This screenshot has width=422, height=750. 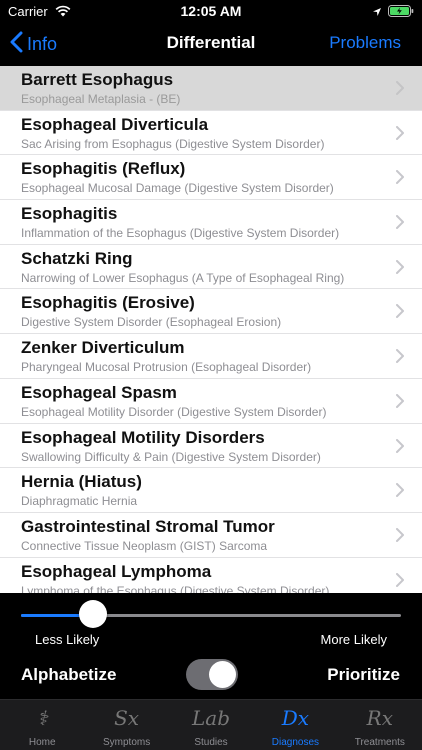 I want to click on list-item-subtitle: Esophageal Metaplasia - (BE), so click(x=101, y=99).